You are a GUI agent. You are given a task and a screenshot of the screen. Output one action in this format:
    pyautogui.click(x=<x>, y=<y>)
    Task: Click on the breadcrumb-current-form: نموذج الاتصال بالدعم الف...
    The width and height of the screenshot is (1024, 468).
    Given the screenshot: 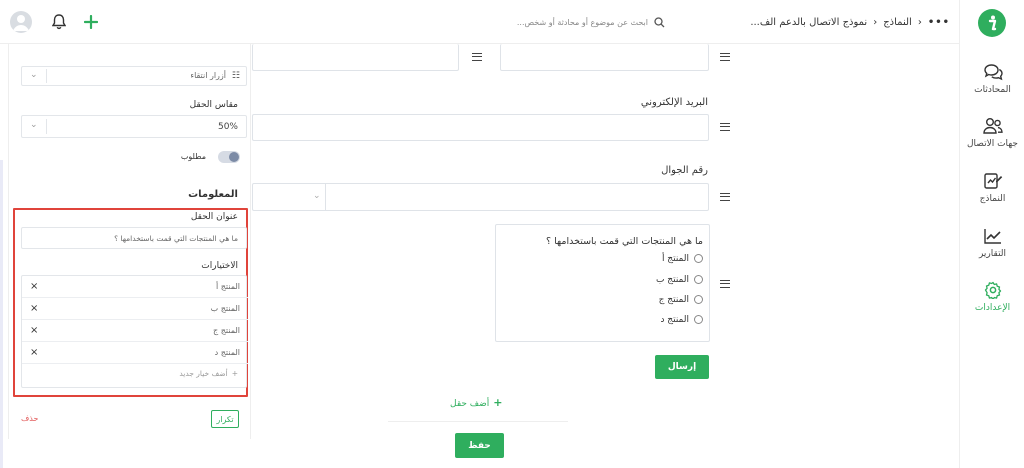 What is the action you would take?
    pyautogui.click(x=809, y=22)
    